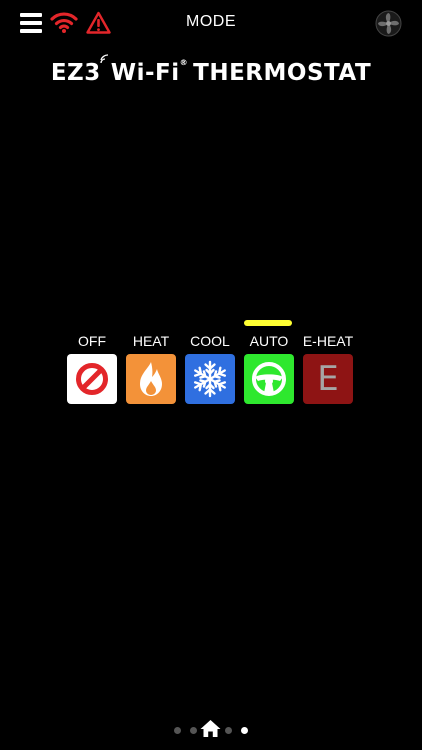 The height and width of the screenshot is (750, 422). I want to click on home-icon, so click(210, 728).